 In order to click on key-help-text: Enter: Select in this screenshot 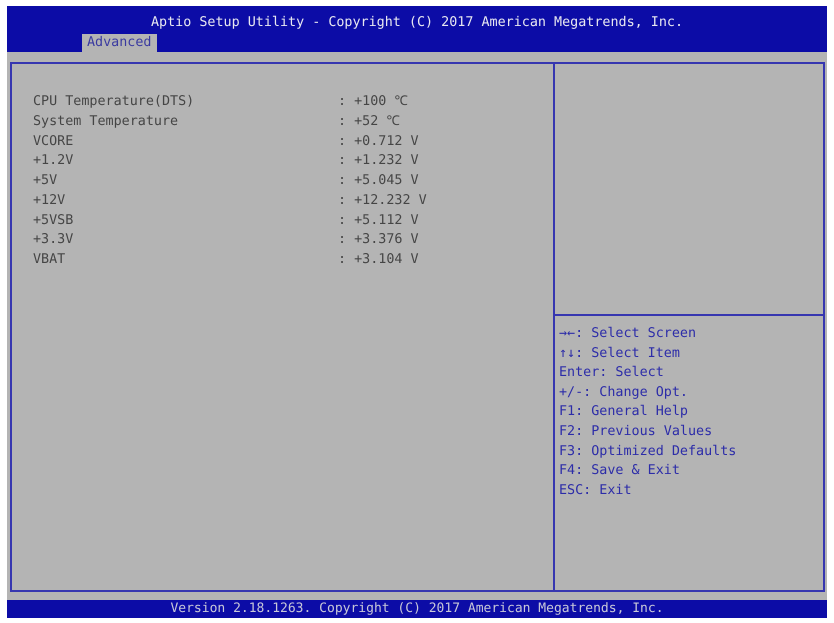, I will do `click(612, 373)`.